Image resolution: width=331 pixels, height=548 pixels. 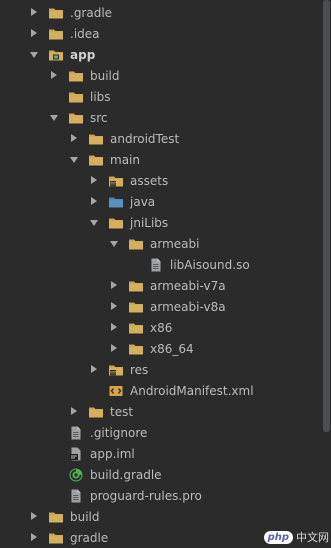 What do you see at coordinates (172, 348) in the screenshot?
I see `tree-node-label: x86_64` at bounding box center [172, 348].